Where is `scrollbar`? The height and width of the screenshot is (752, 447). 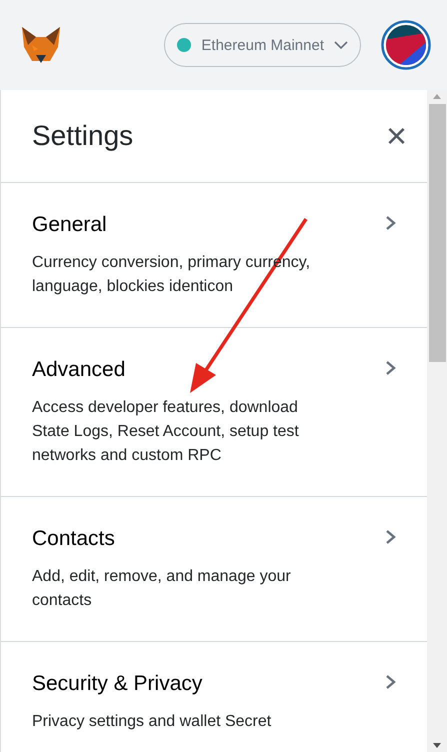
scrollbar is located at coordinates (437, 421).